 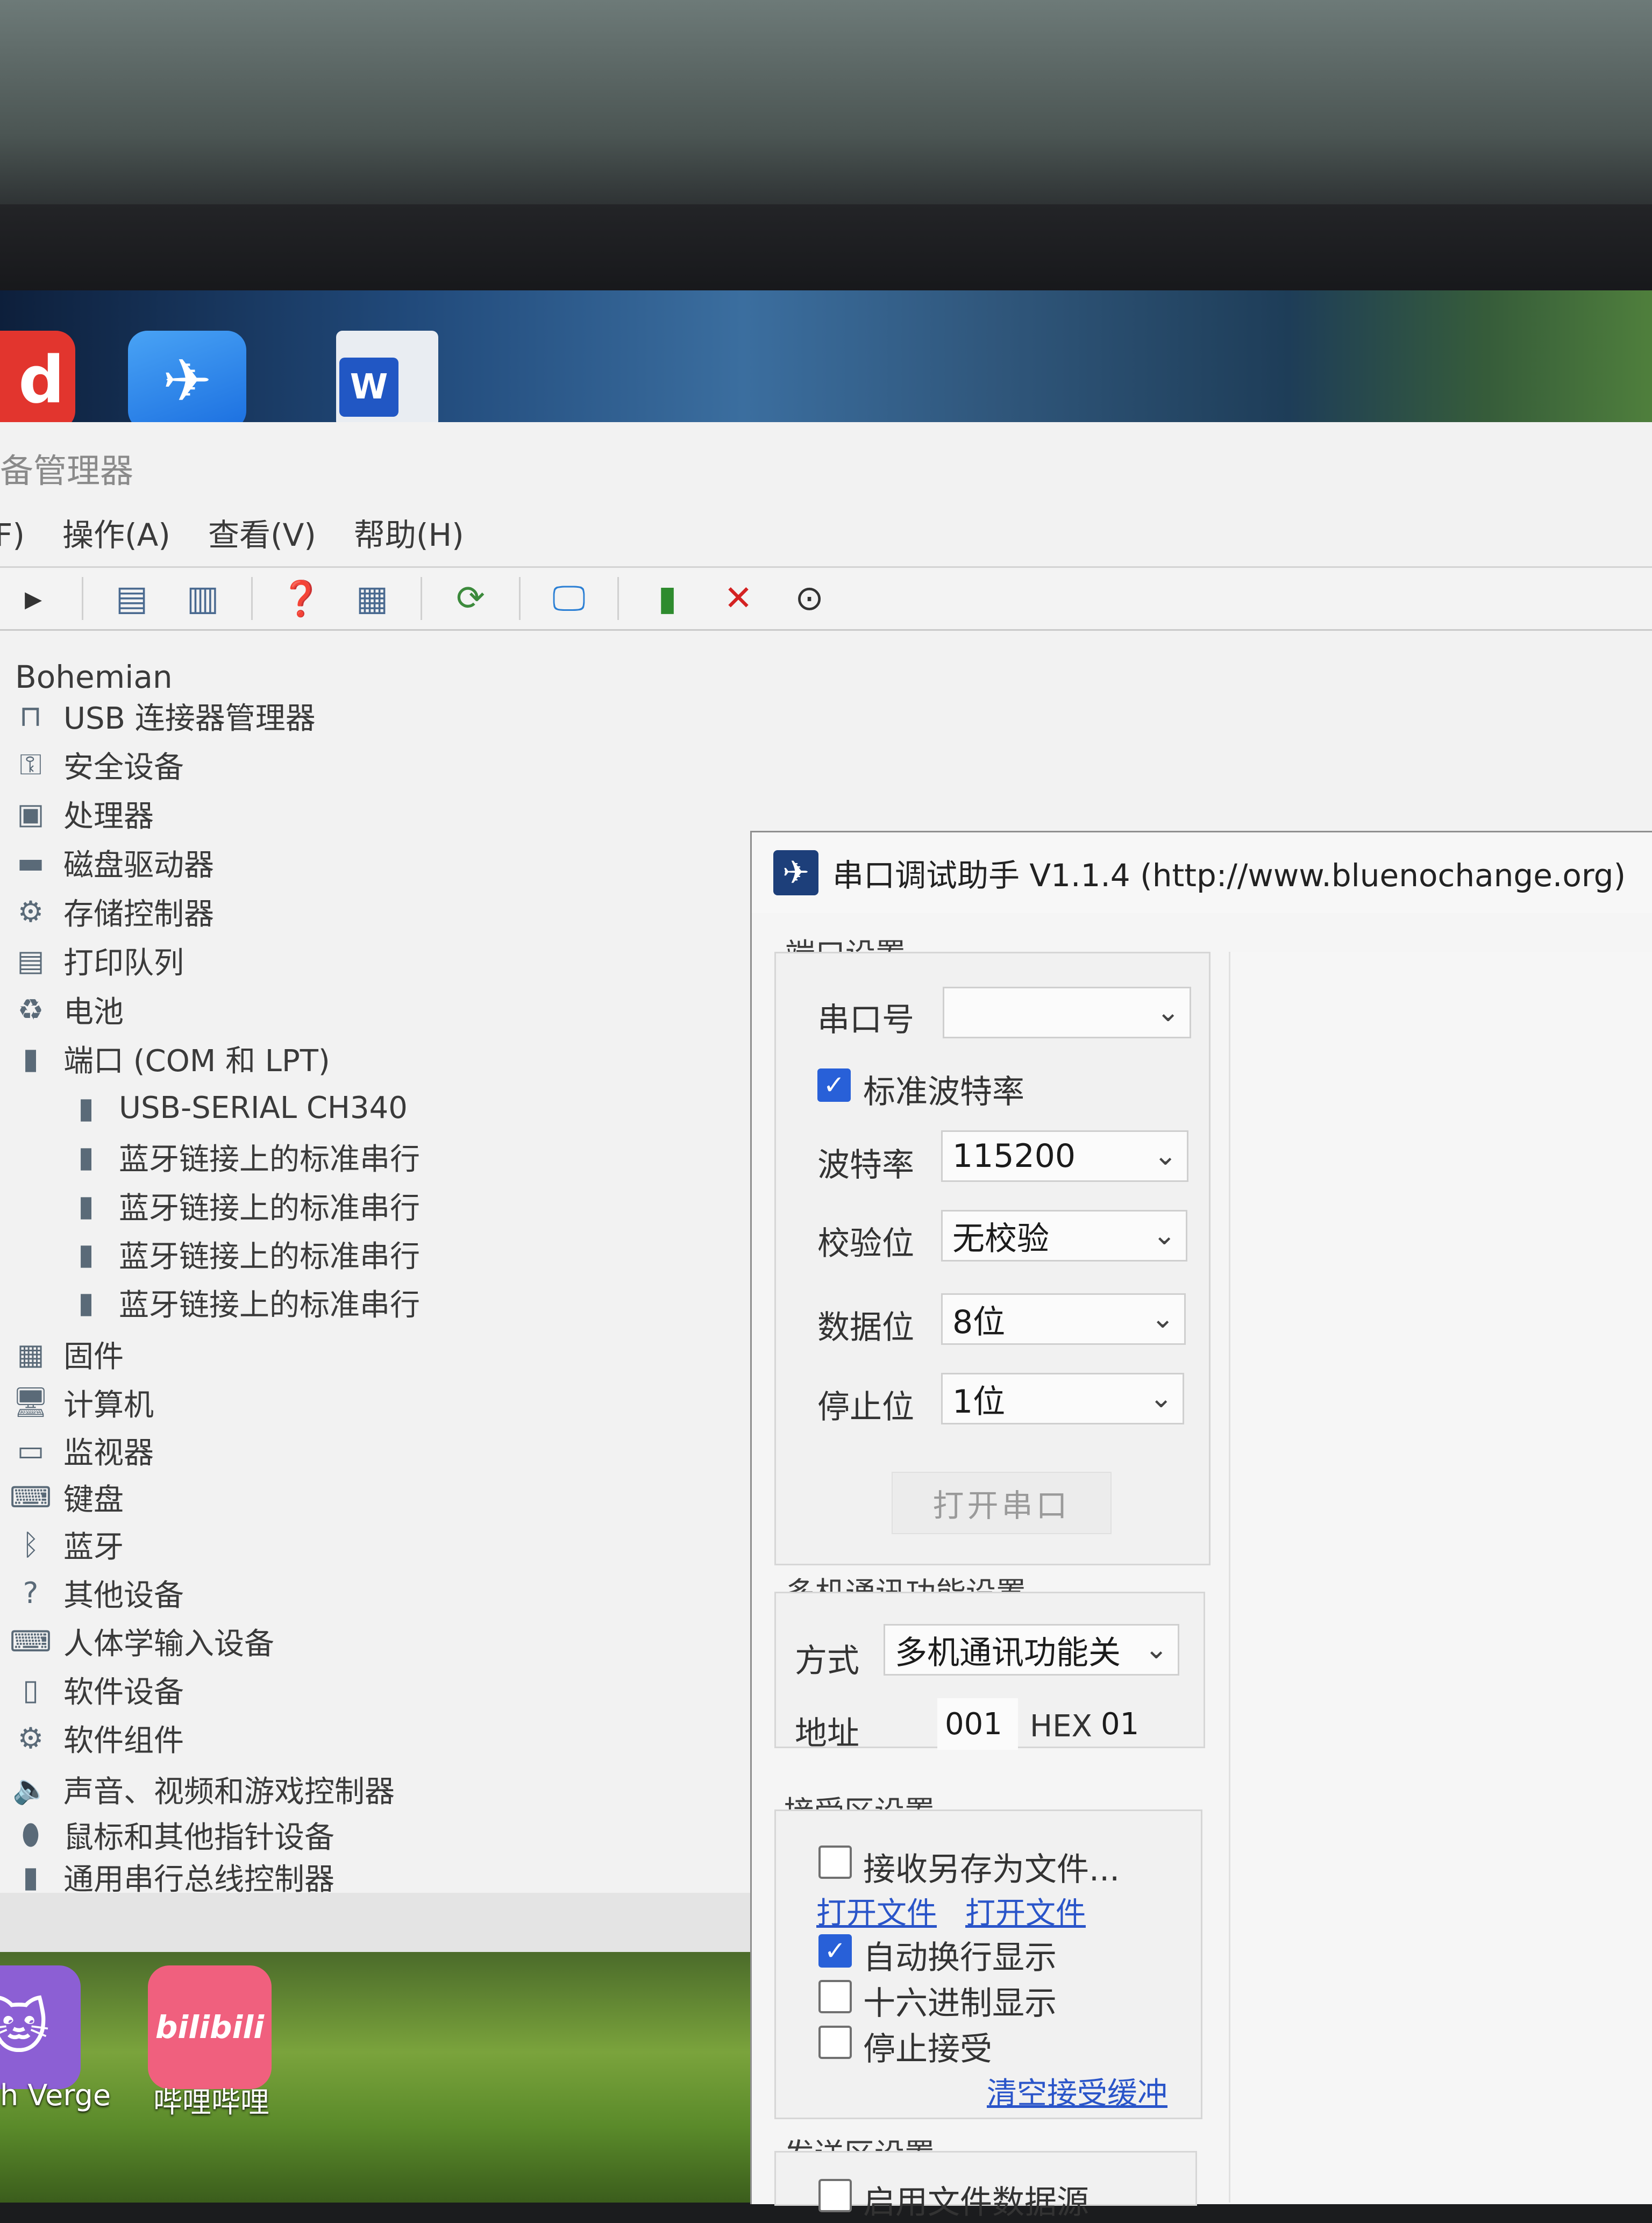 I want to click on auto-wrap-checkbox: ✓, so click(x=835, y=1951).